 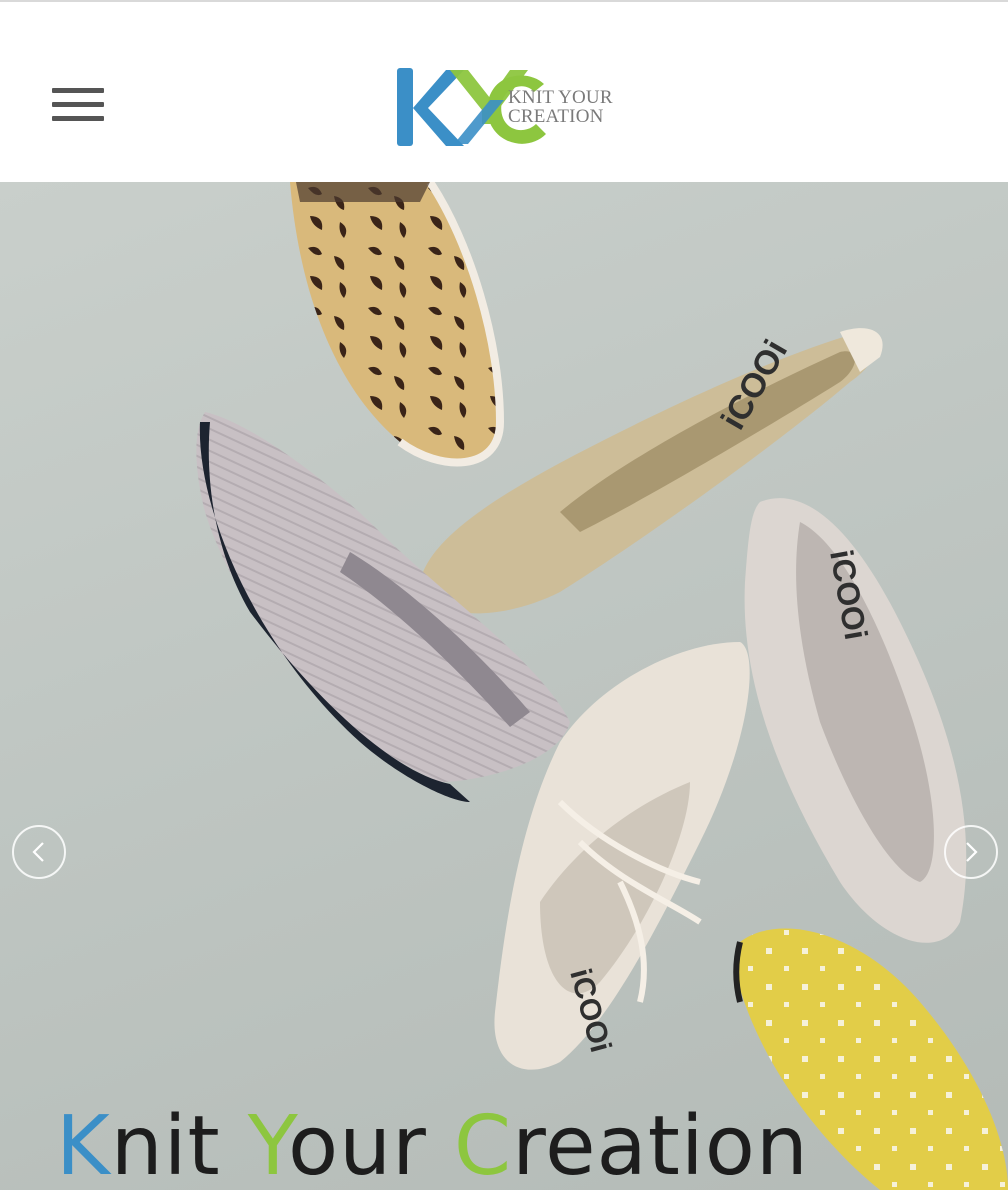 I want to click on tagline-word-2-rest: our, so click(x=357, y=1145).